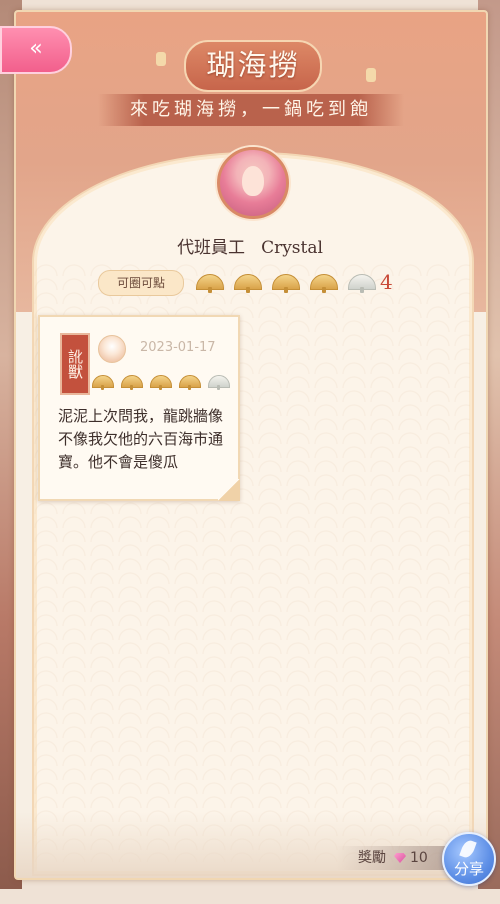 This screenshot has height=904, width=500. What do you see at coordinates (141, 283) in the screenshot?
I see `likes-badge: 可圈可點` at bounding box center [141, 283].